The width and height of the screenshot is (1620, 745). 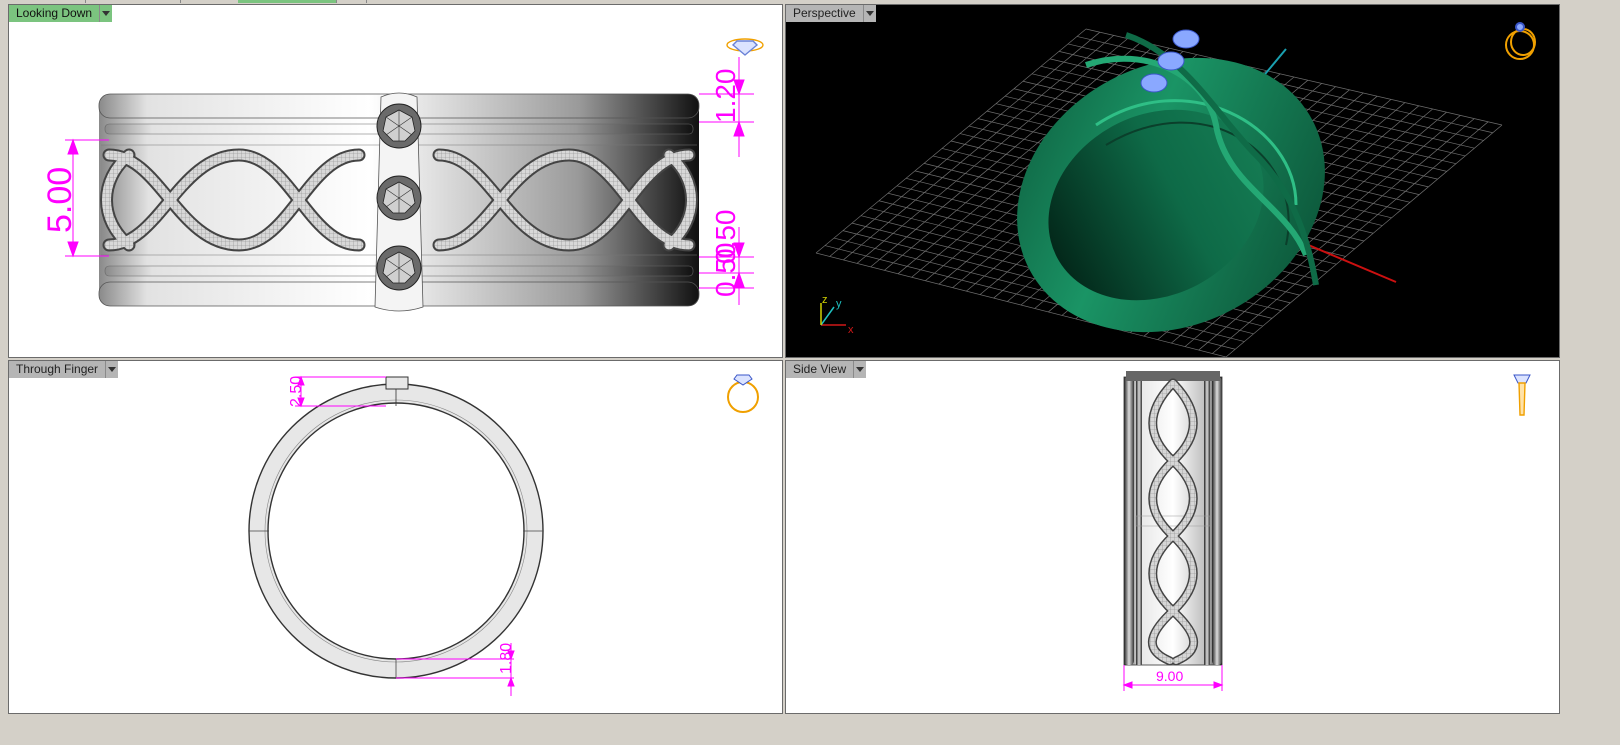 What do you see at coordinates (825, 13) in the screenshot?
I see `viewport-label: Perspective` at bounding box center [825, 13].